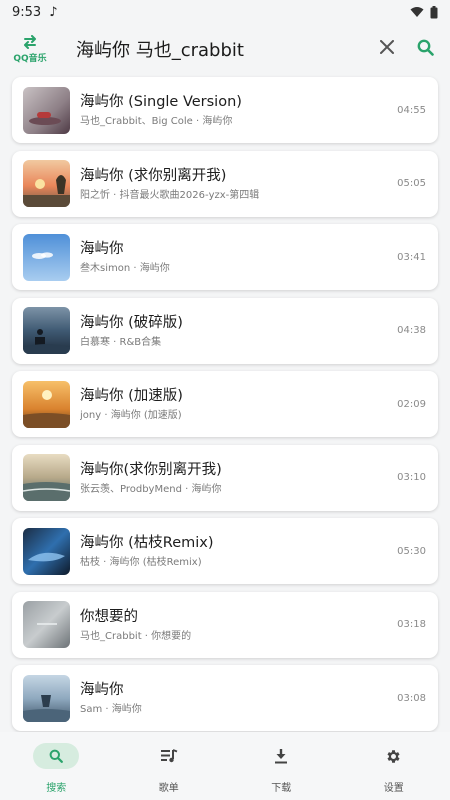 This screenshot has width=450, height=800. What do you see at coordinates (131, 396) in the screenshot?
I see `song-title: 海屿你 (加速版)` at bounding box center [131, 396].